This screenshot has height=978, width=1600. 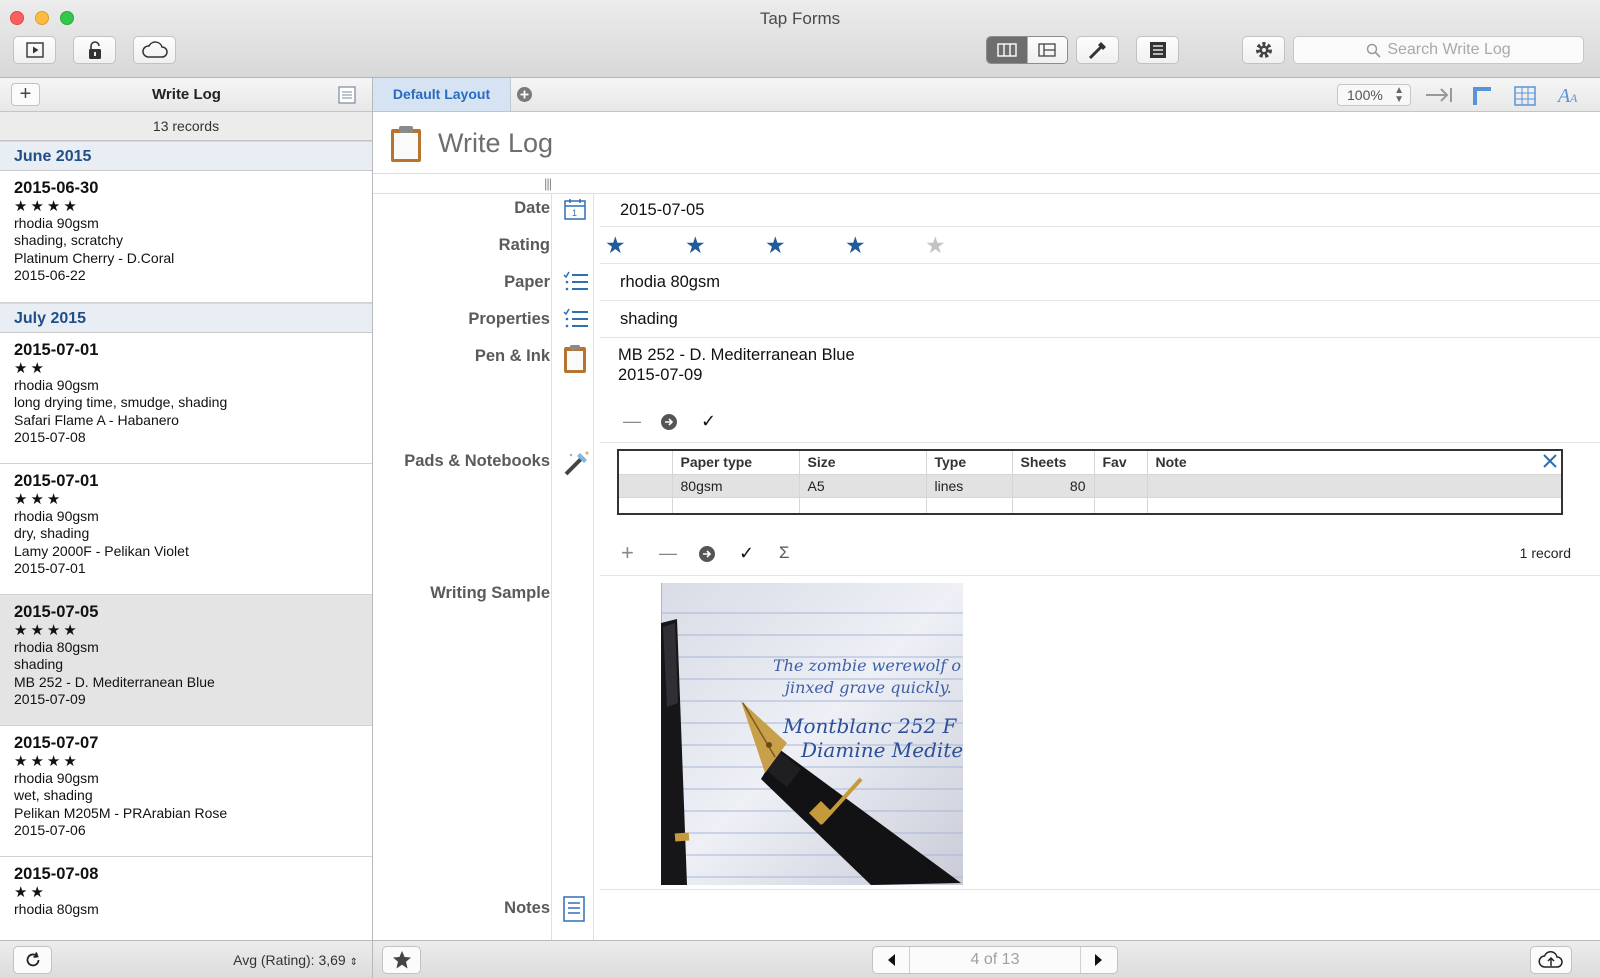 What do you see at coordinates (1374, 95) in the screenshot?
I see `zoom-select: 100% ▲ ▼` at bounding box center [1374, 95].